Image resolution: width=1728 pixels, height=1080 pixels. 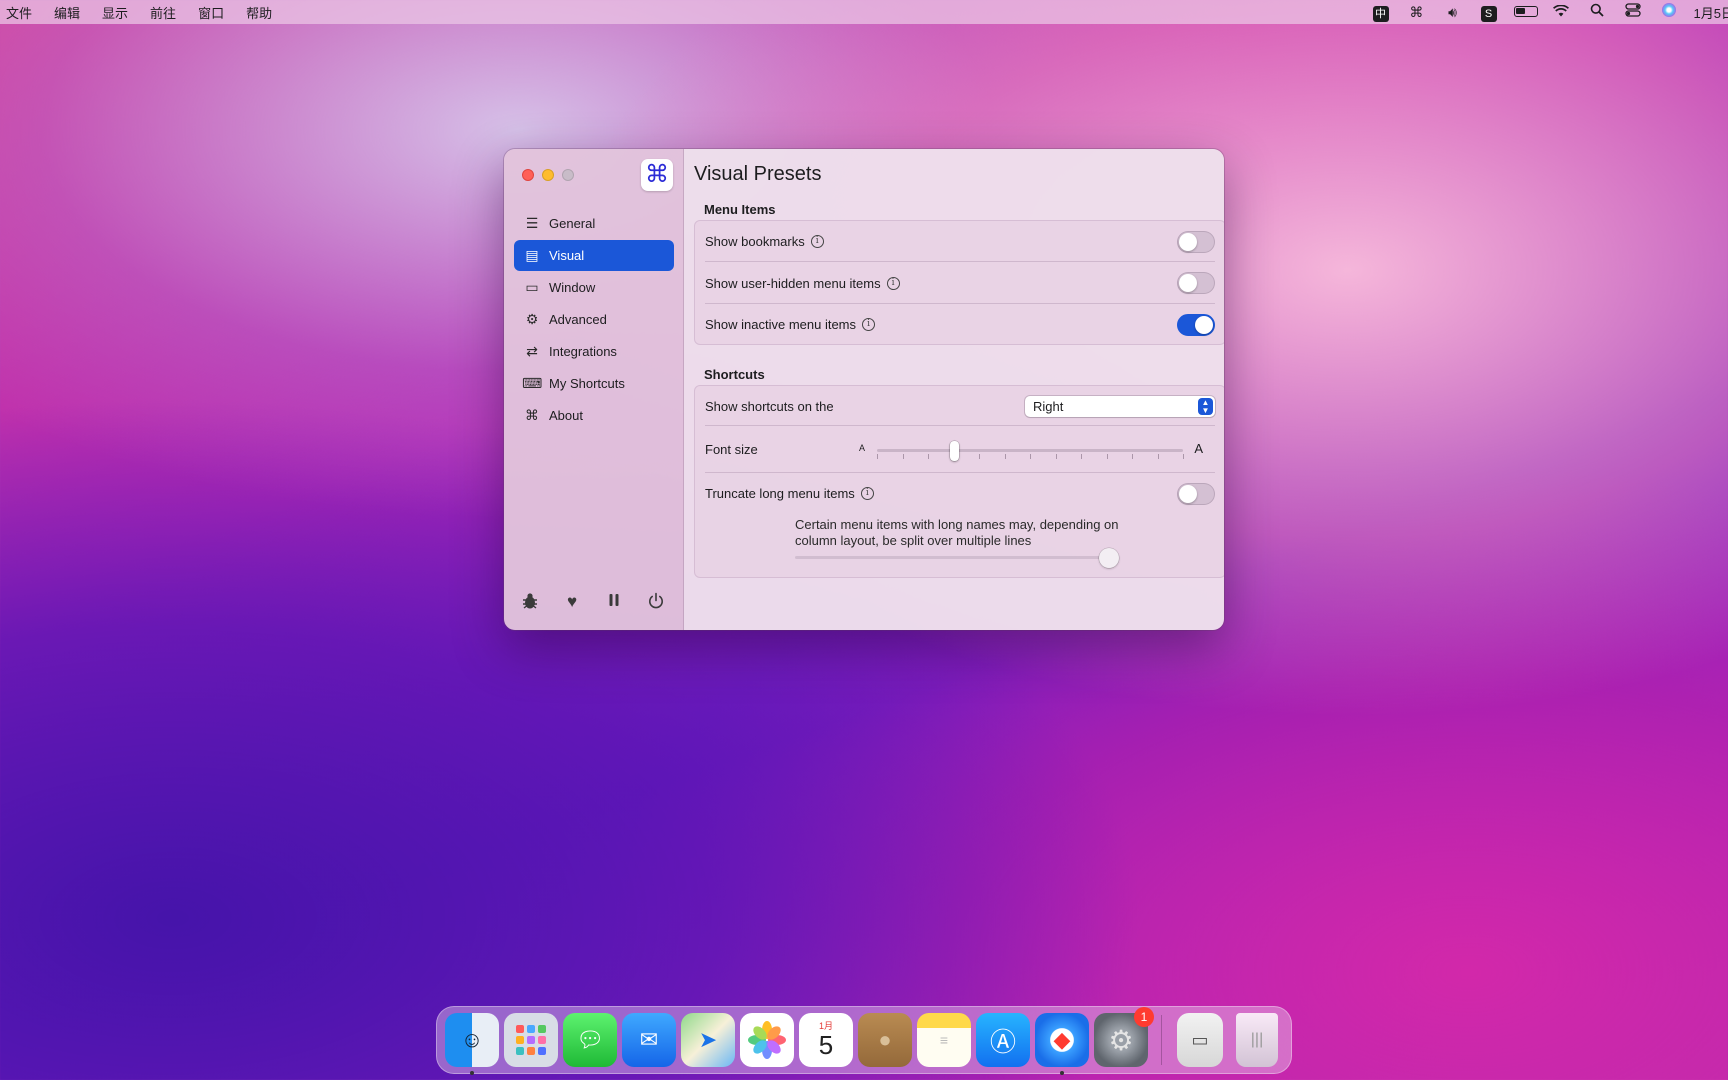 I want to click on show-inactive-toggle, so click(x=1196, y=324).